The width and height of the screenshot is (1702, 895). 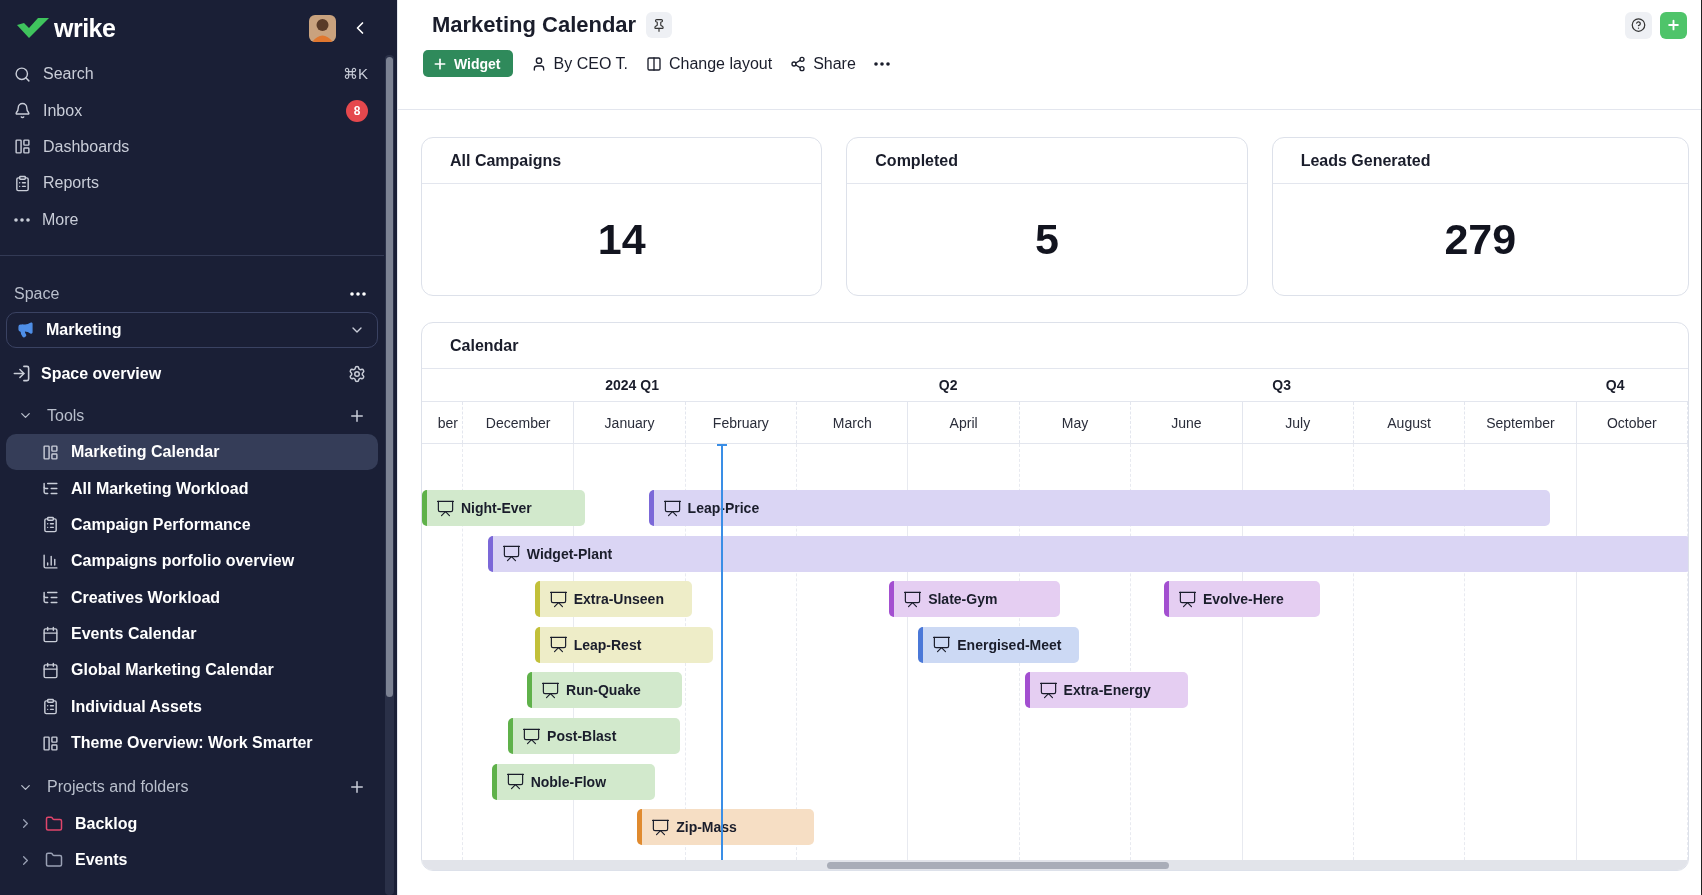 What do you see at coordinates (192, 74) in the screenshot?
I see `nav-item: Search ⌘K` at bounding box center [192, 74].